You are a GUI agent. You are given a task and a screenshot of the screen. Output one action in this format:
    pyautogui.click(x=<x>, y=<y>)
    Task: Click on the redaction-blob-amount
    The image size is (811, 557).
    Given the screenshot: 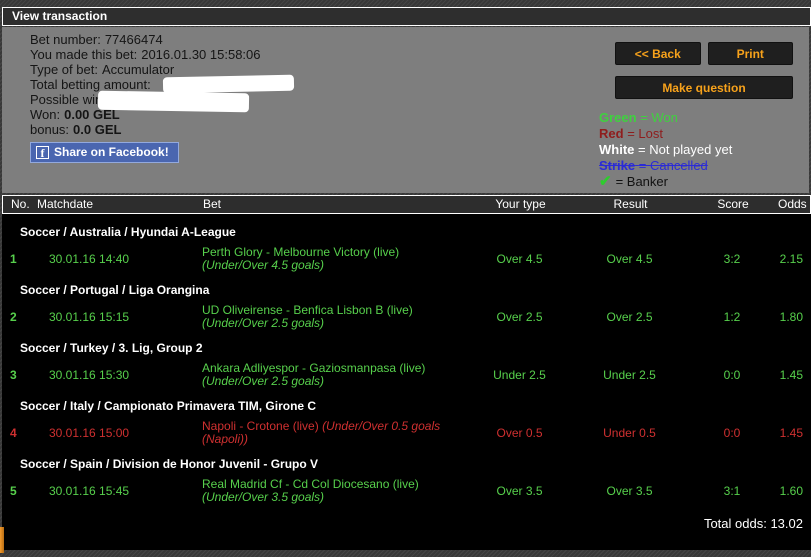 What is the action you would take?
    pyautogui.click(x=228, y=84)
    